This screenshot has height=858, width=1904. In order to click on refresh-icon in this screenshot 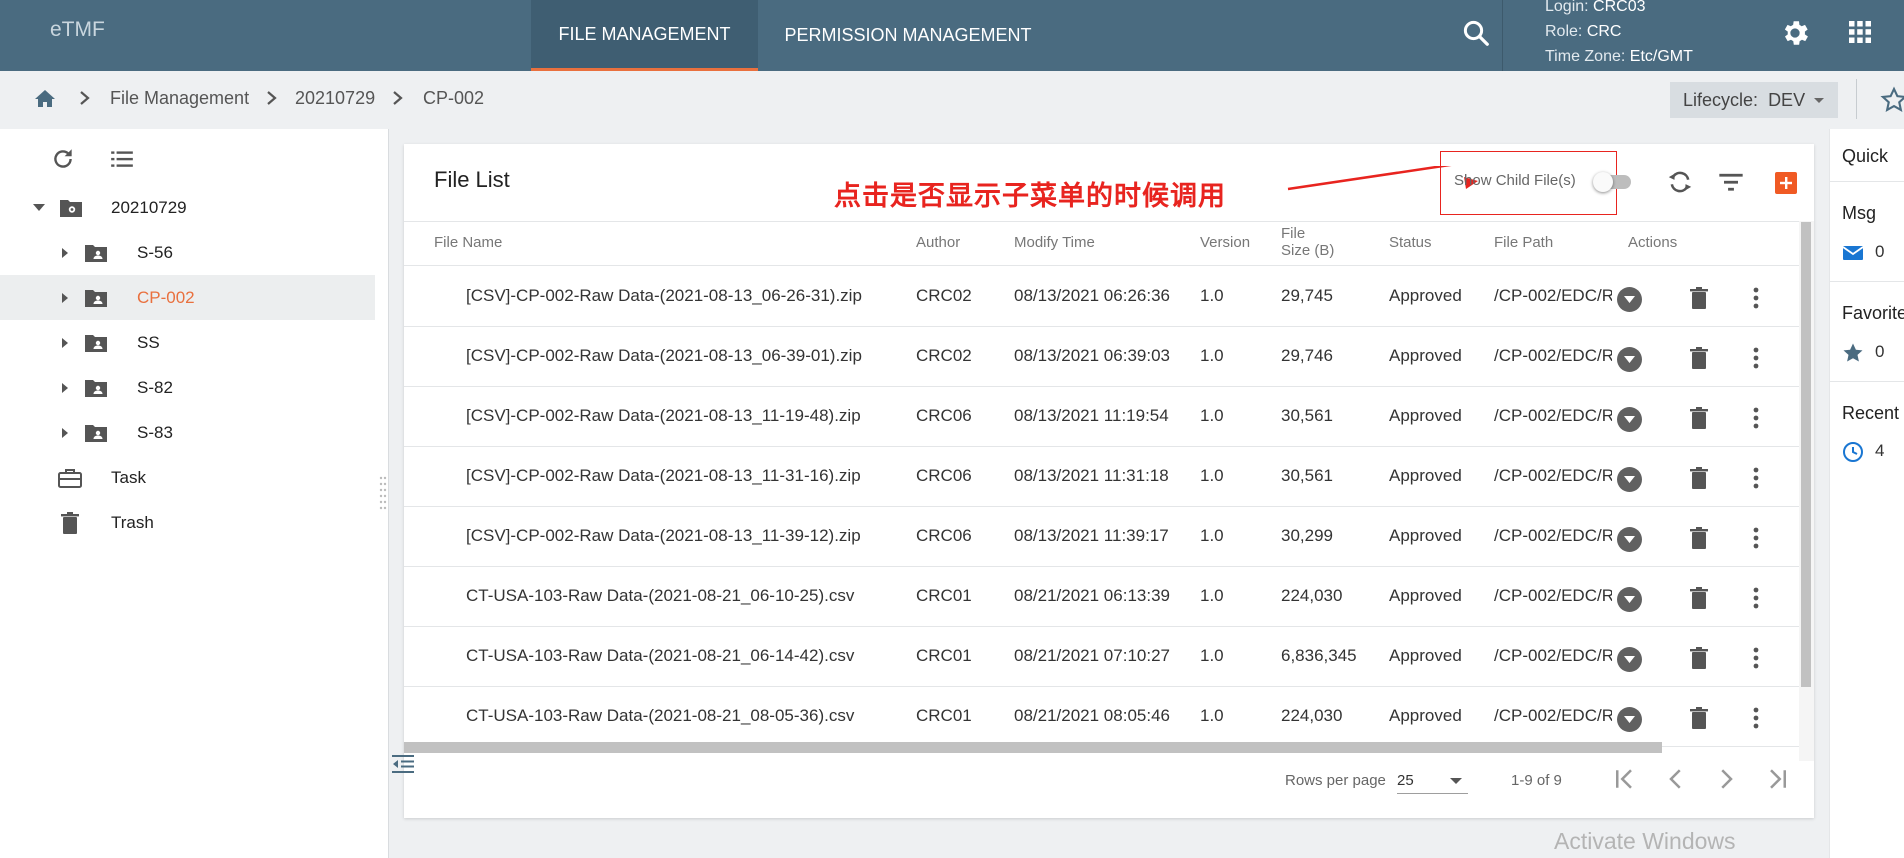, I will do `click(63, 159)`.